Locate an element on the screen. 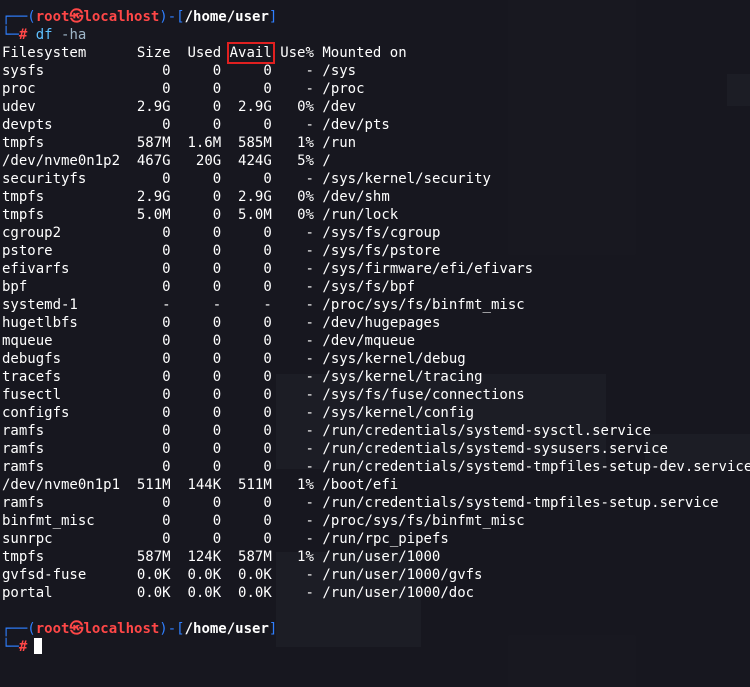 The image size is (750, 687). fs-name: pstore is located at coordinates (27, 251).